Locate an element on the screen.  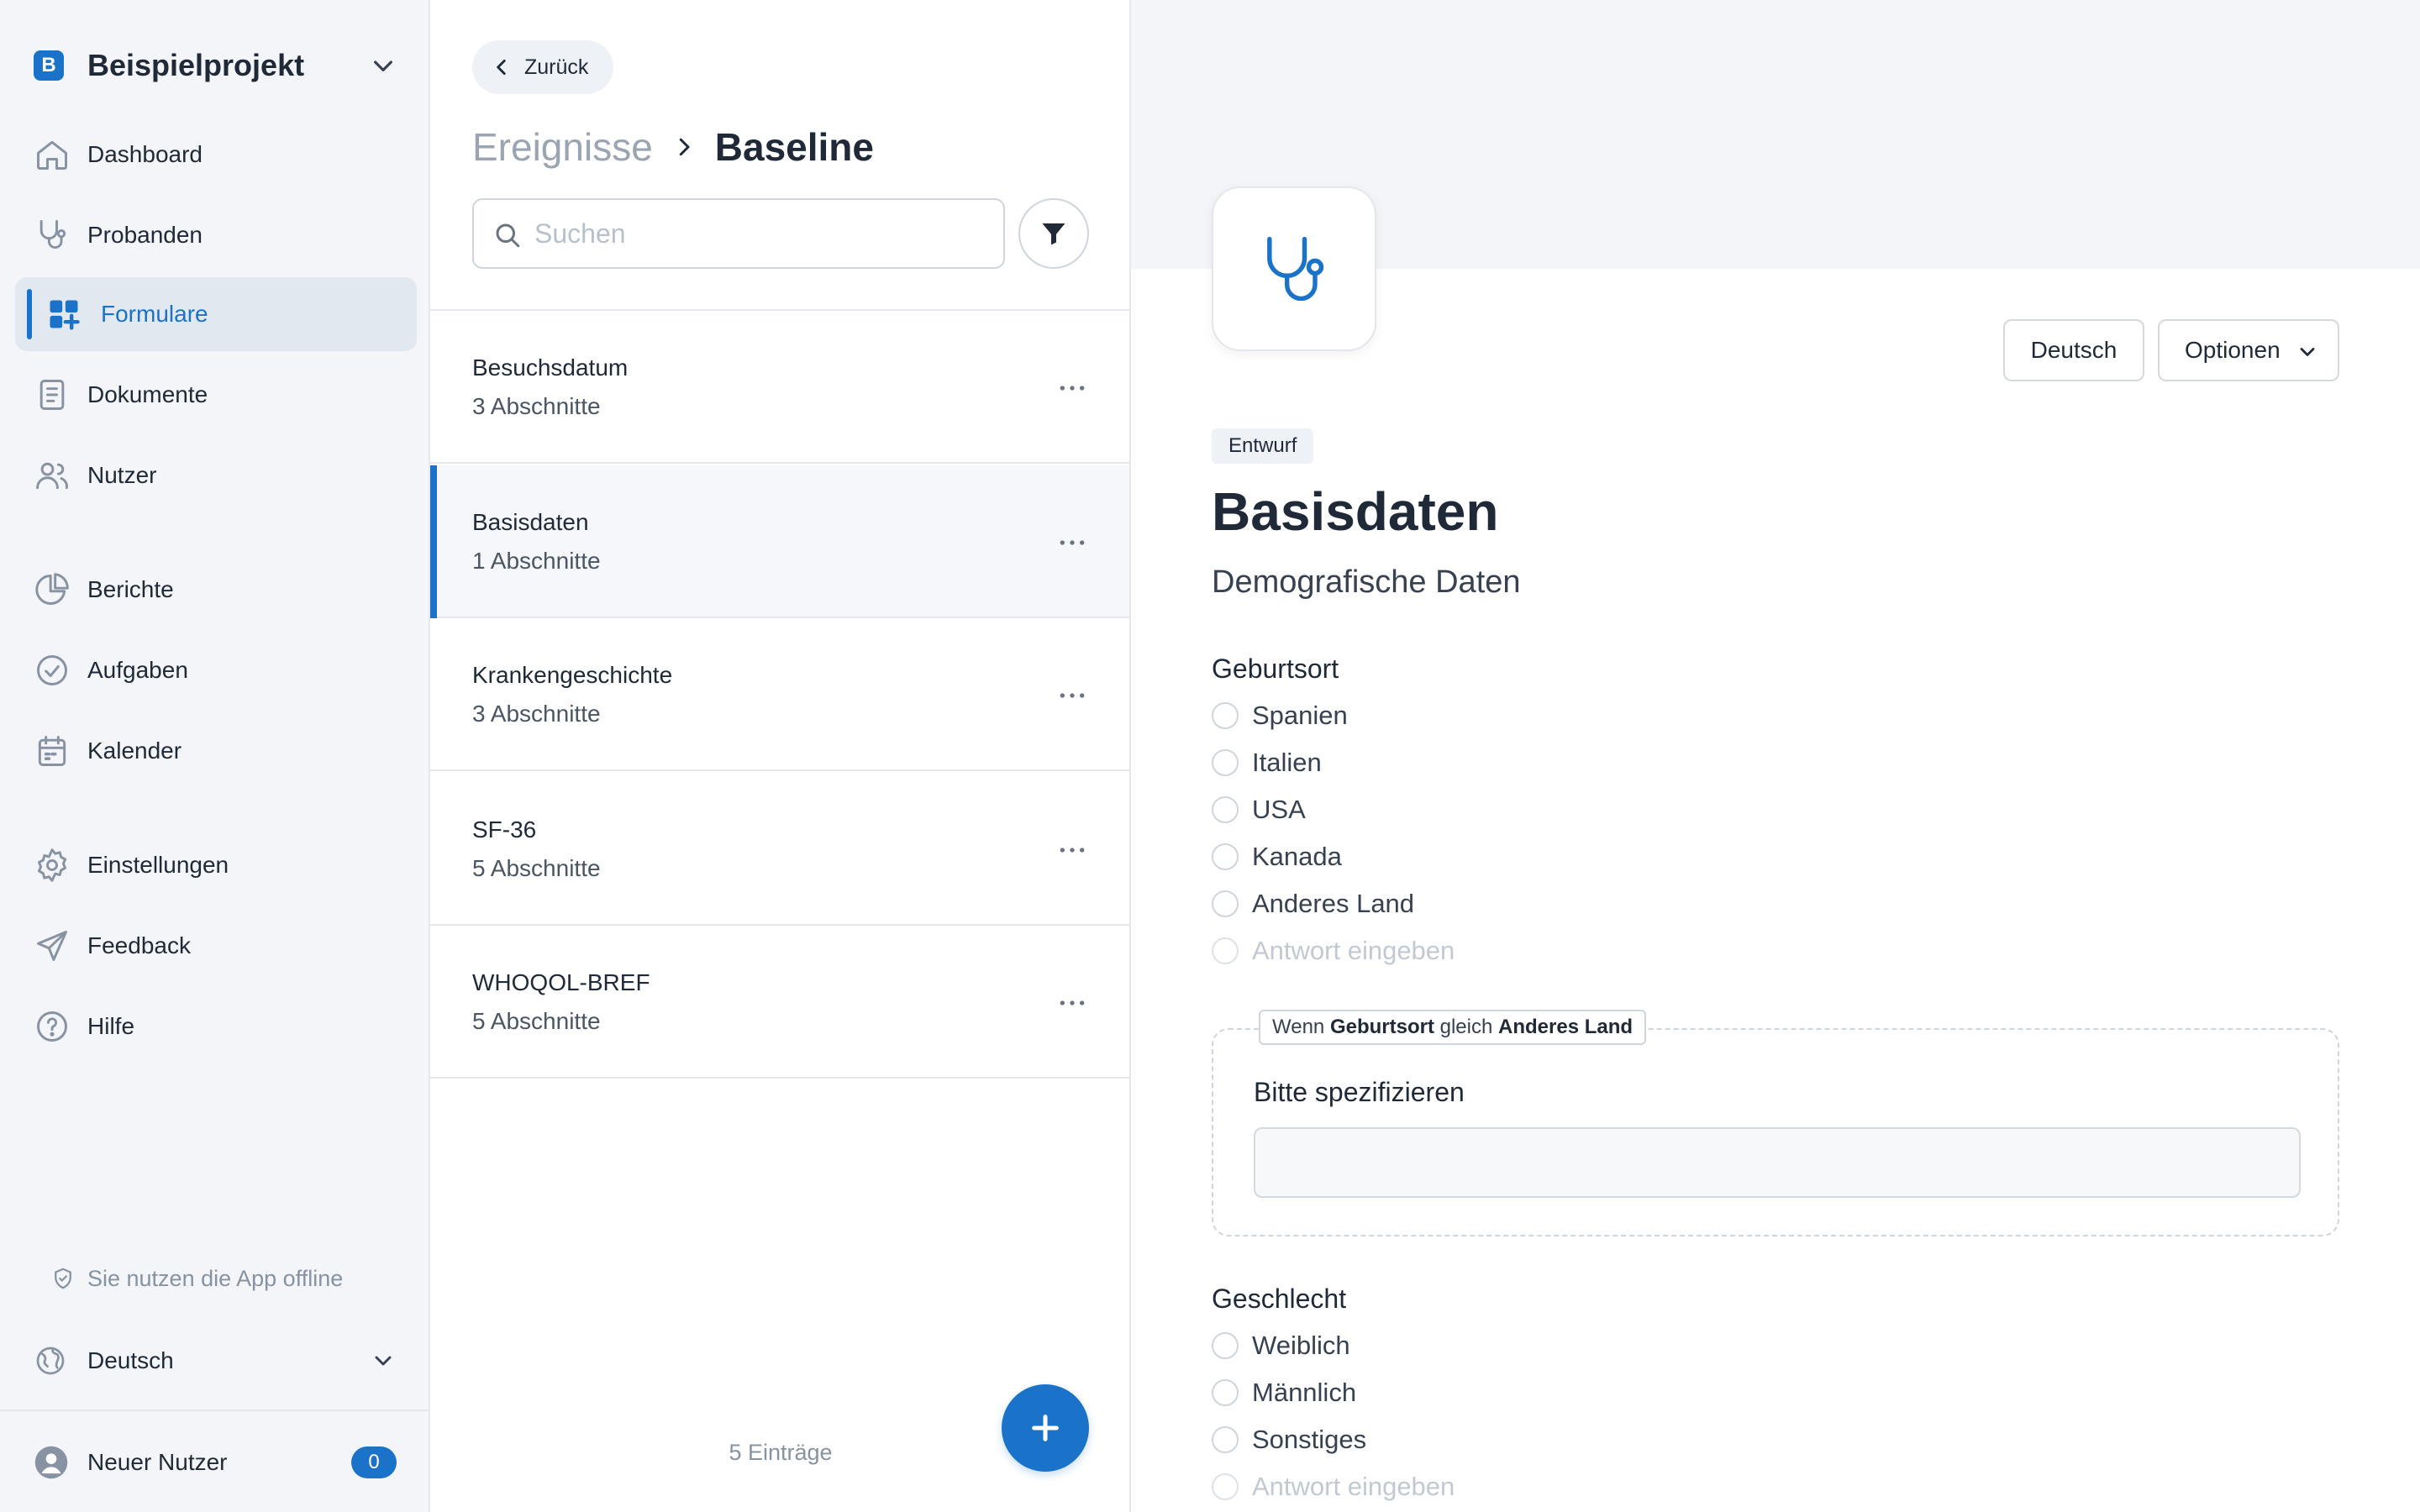
sidebar-item-formulare: Formulare is located at coordinates (216, 314).